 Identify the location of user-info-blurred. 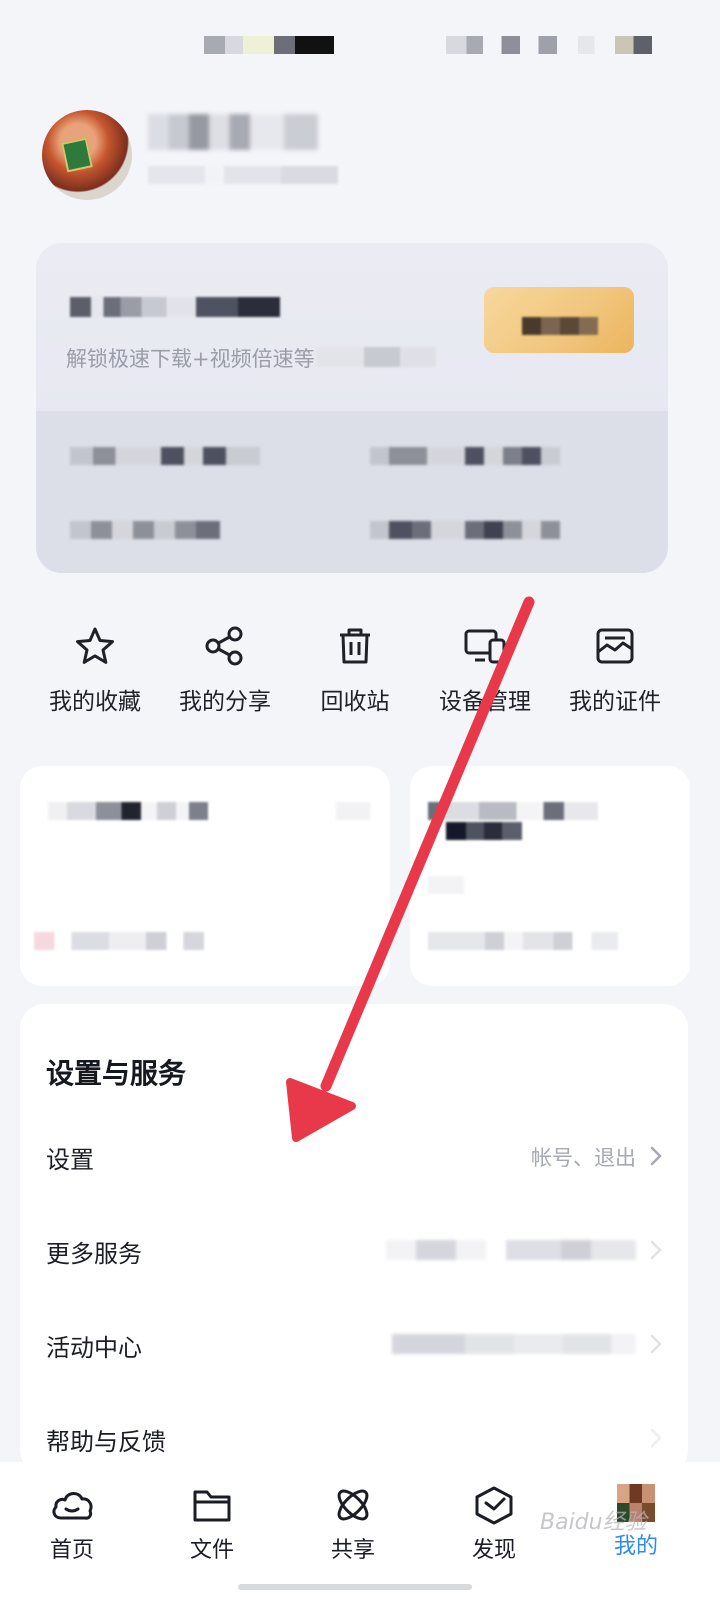
(243, 175).